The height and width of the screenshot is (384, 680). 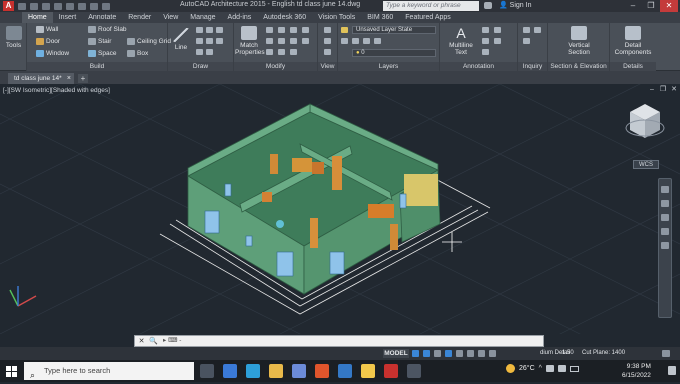 I want to click on detail-components-button: Detail Components, so click(x=633, y=41).